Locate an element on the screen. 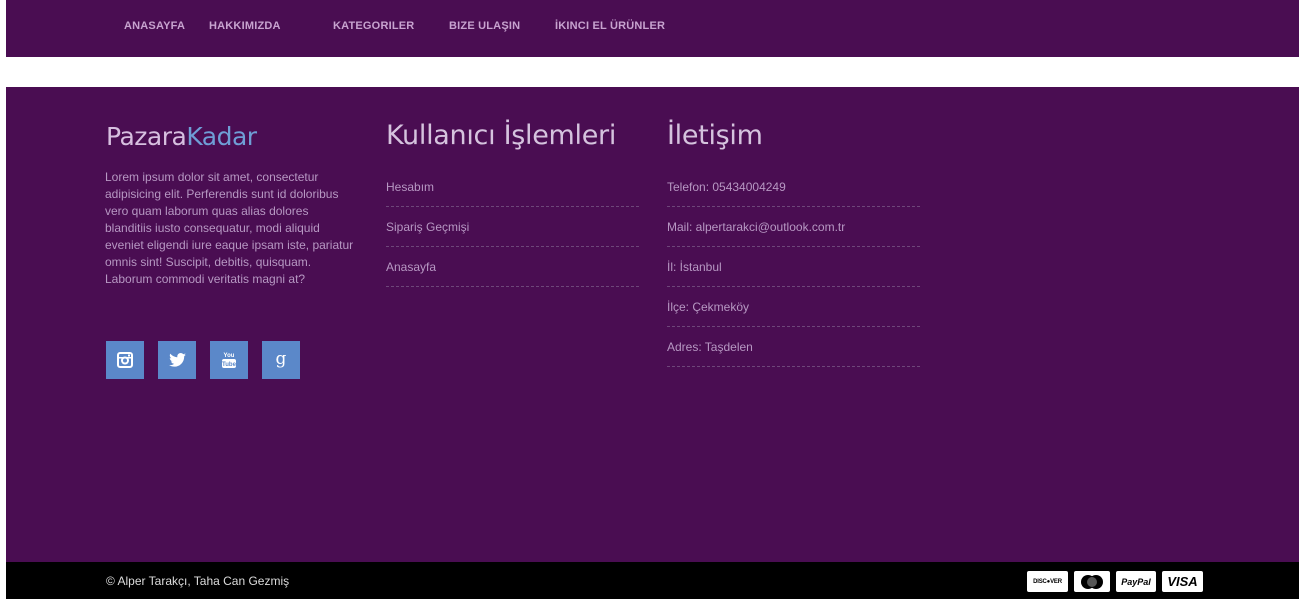  list-item: Telefon: 05434004249 is located at coordinates (793, 187).